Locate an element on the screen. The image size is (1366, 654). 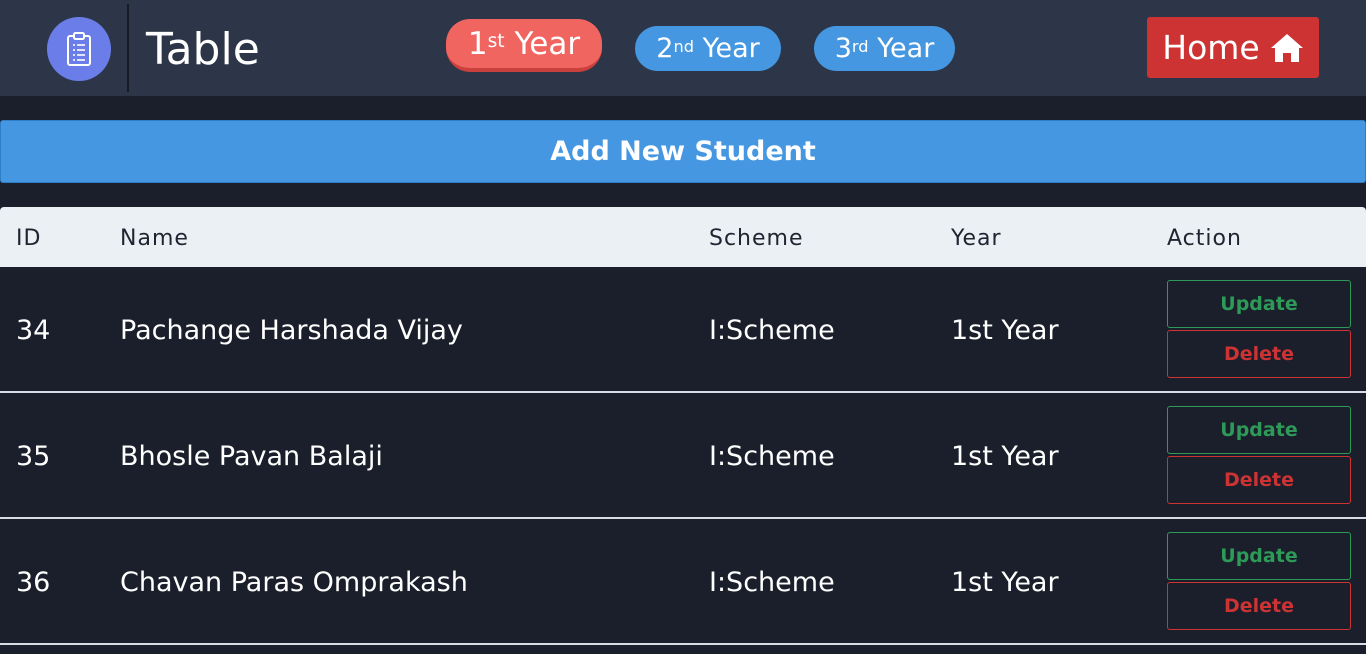
year-tab-suffix: nd is located at coordinates (683, 46).